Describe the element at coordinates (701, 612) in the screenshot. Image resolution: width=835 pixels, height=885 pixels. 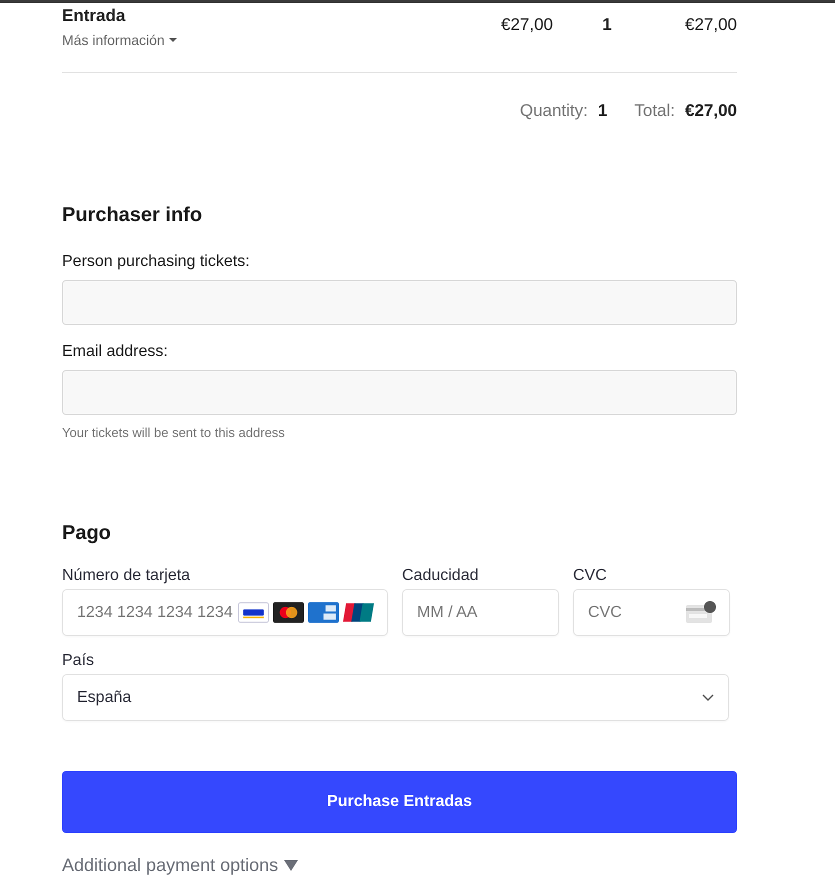
I see `card-back-icon` at that location.